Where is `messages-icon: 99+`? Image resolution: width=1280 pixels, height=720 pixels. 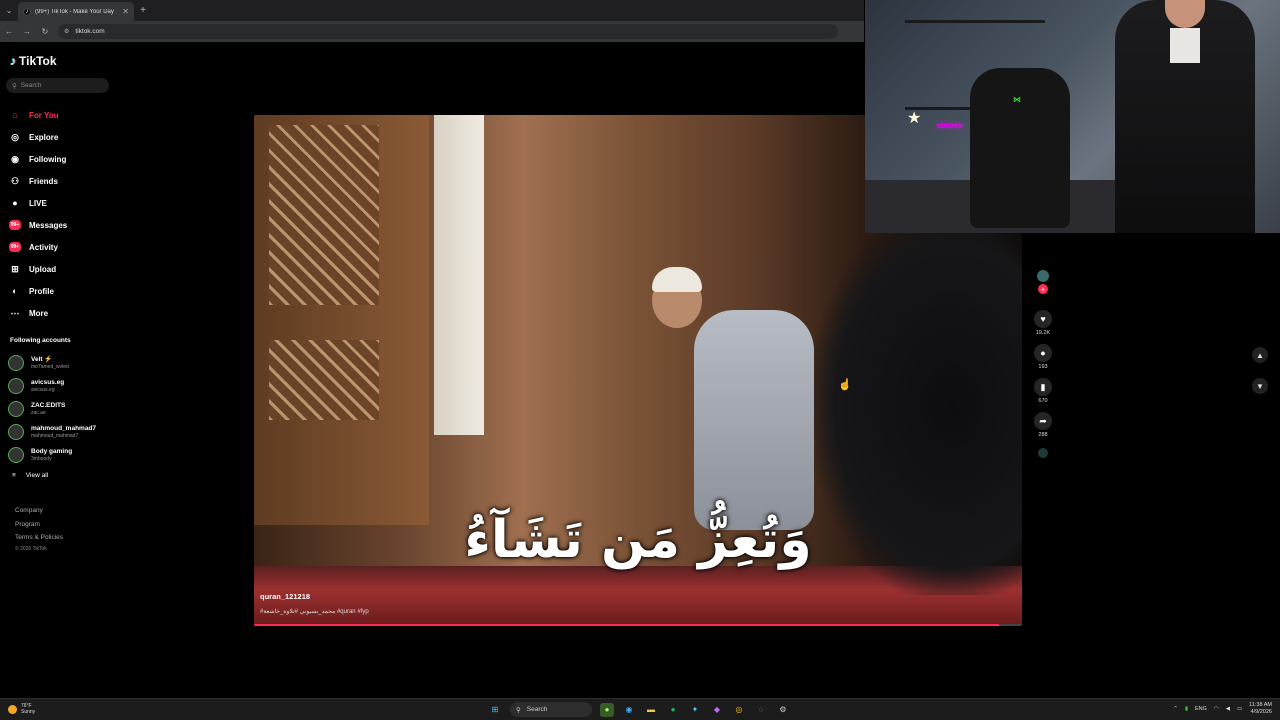
messages-icon: 99+ is located at coordinates (15, 225).